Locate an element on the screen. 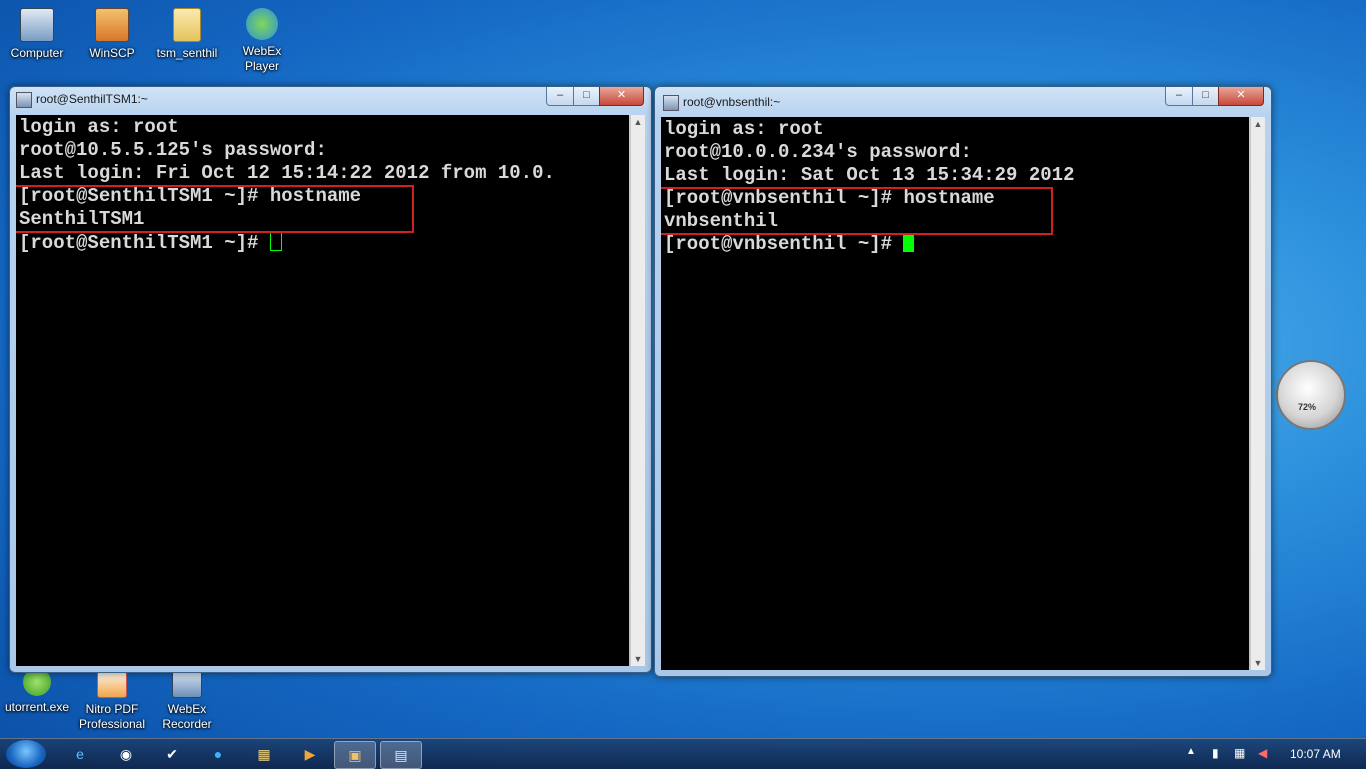 Image resolution: width=1366 pixels, height=769 pixels. folder-icon is located at coordinates (187, 25).